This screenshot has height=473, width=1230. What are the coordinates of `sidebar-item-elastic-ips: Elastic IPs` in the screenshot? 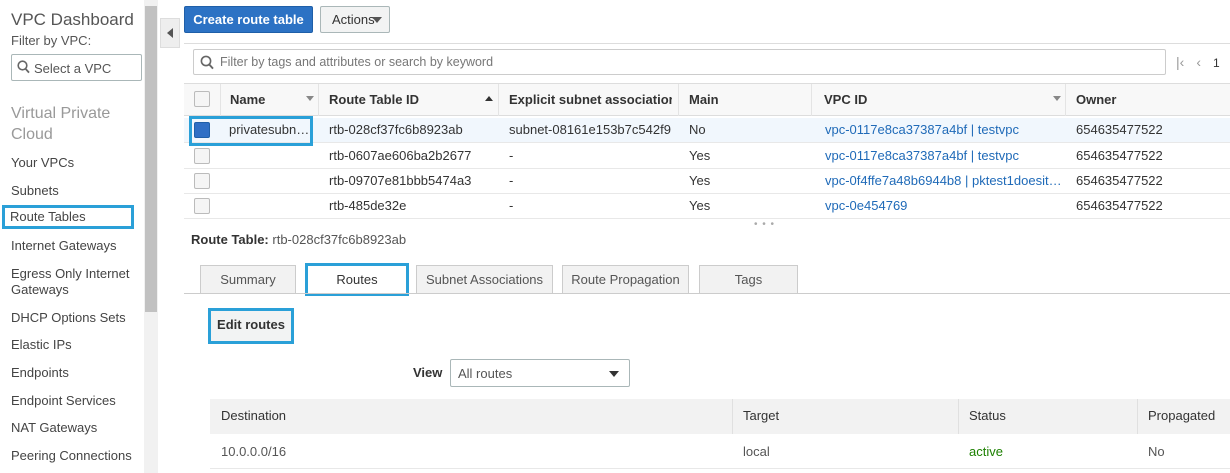 It's located at (75, 345).